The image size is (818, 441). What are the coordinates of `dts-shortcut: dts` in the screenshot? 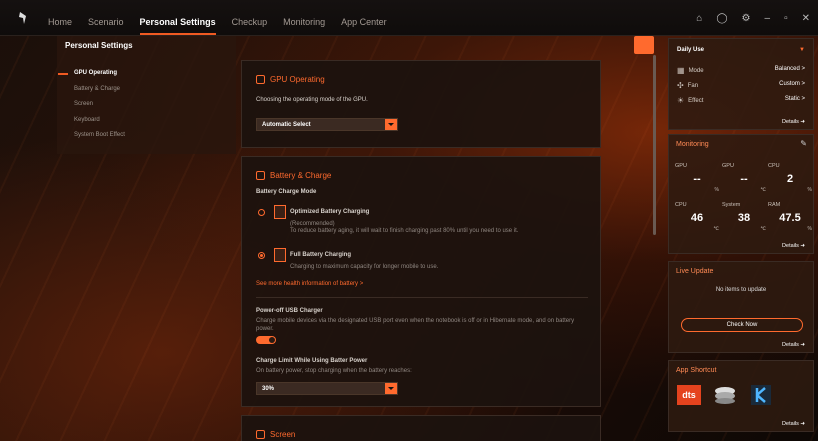 It's located at (689, 395).